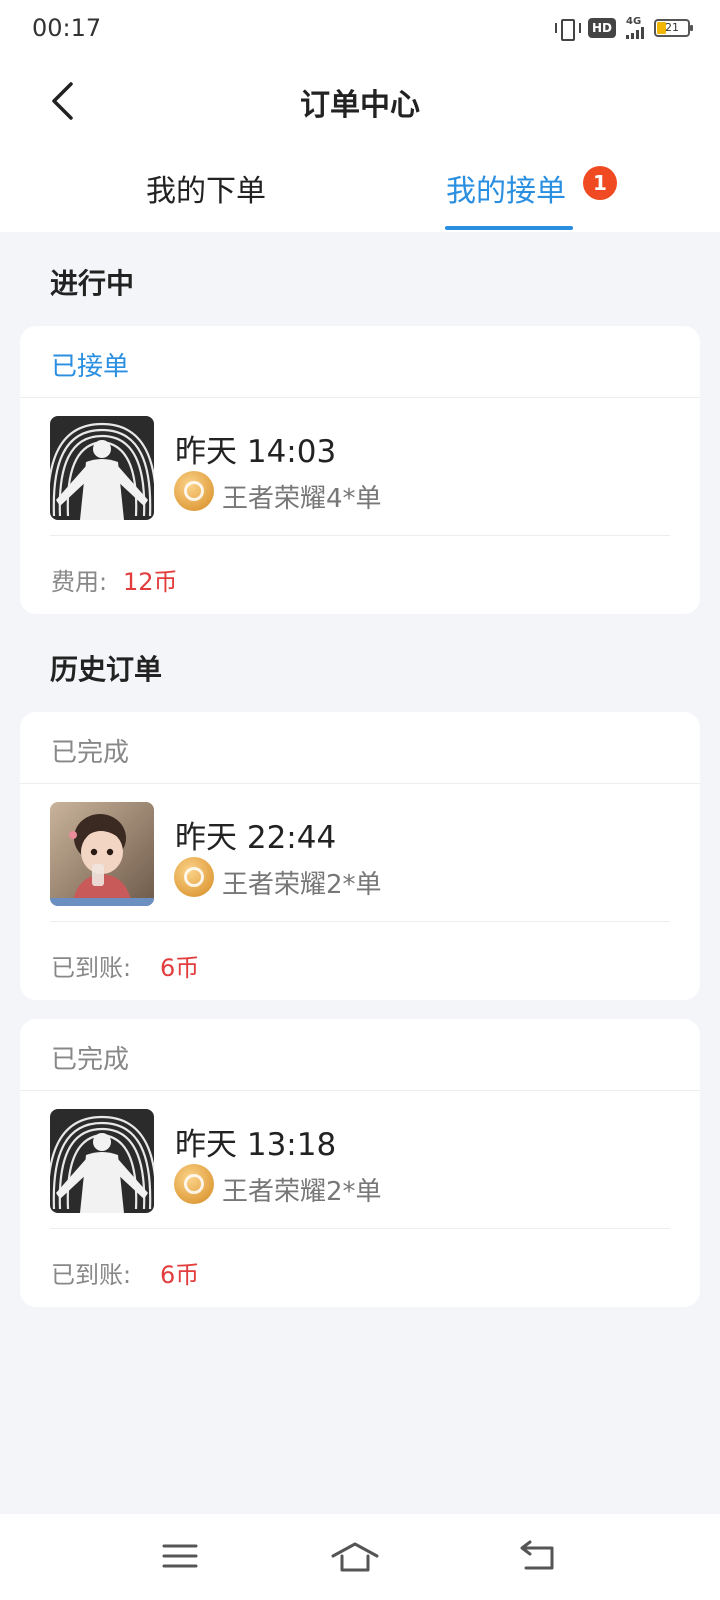 This screenshot has height=1600, width=720. I want to click on fee-value: 12币, so click(150, 582).